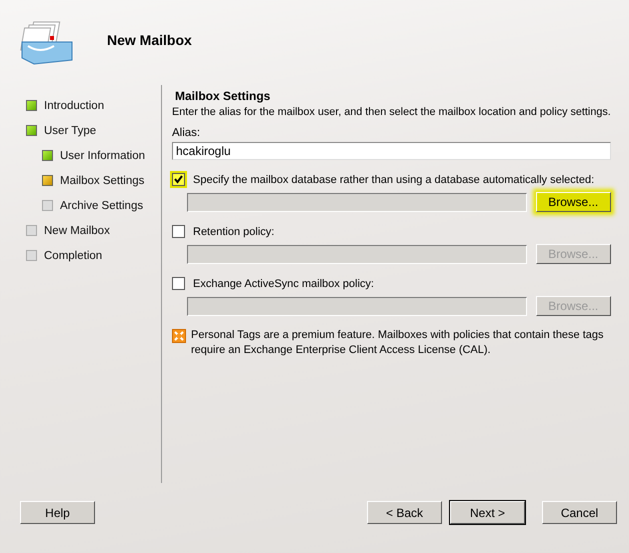 The width and height of the screenshot is (629, 553). What do you see at coordinates (187, 133) in the screenshot?
I see `alias-label: Alias:` at bounding box center [187, 133].